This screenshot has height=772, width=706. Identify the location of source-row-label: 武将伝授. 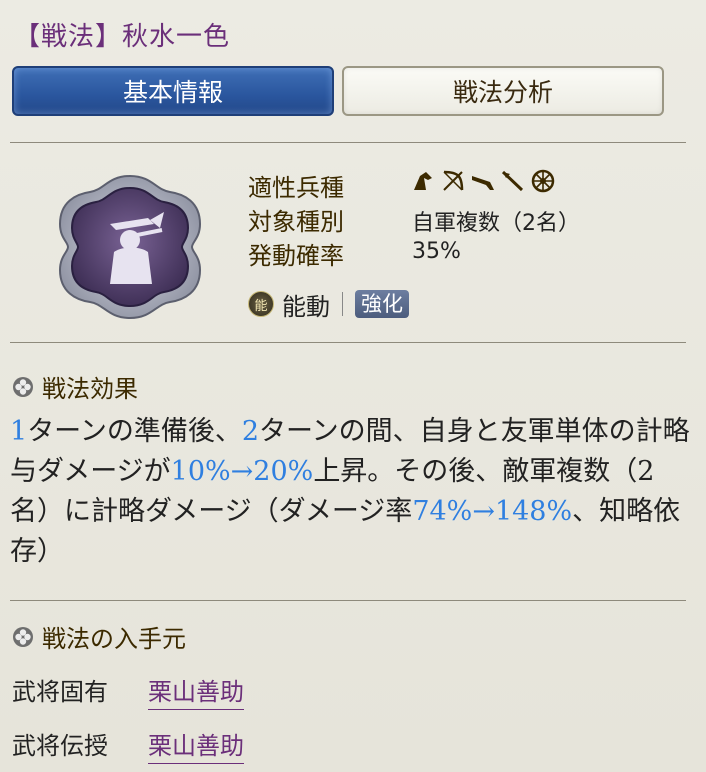
(60, 746).